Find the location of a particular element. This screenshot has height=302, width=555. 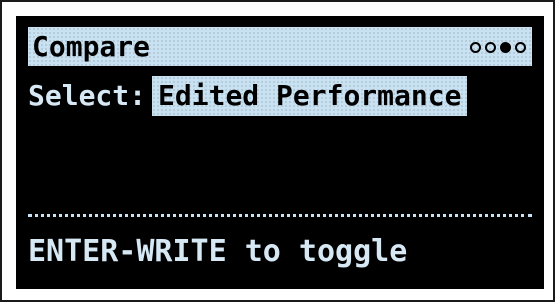

select-value-field: Edited Performance is located at coordinates (310, 96).